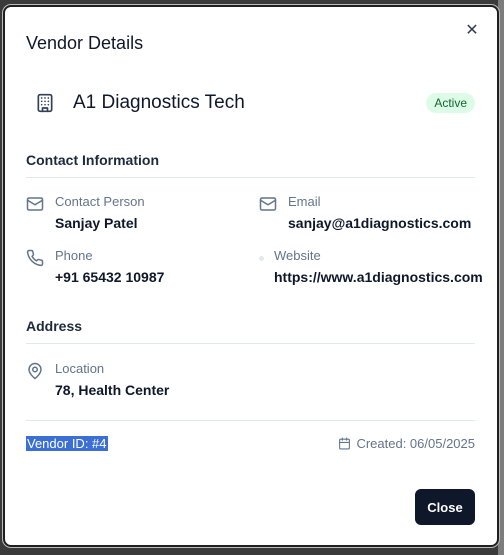 Image resolution: width=504 pixels, height=555 pixels. What do you see at coordinates (112, 390) in the screenshot?
I see `location-value: 78, Health Center` at bounding box center [112, 390].